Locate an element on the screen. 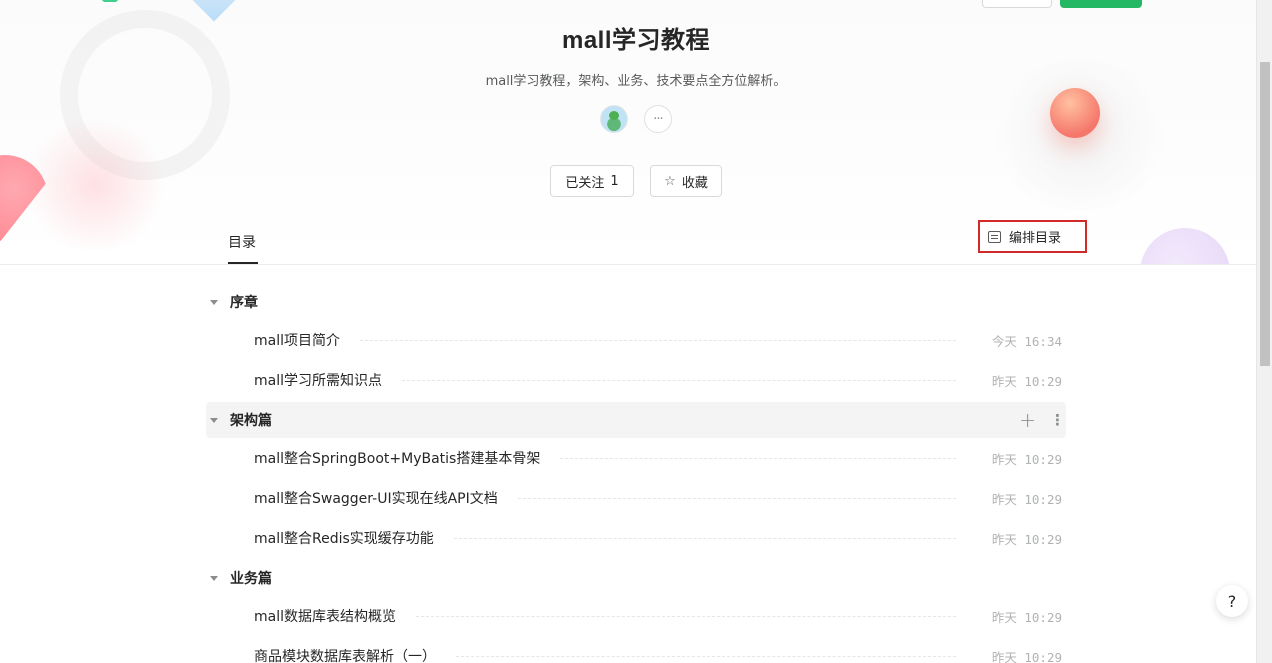 The image size is (1272, 663). toc-doc-row: 商品模块数据库表解析（一） 昨天 10:29 is located at coordinates (636, 649).